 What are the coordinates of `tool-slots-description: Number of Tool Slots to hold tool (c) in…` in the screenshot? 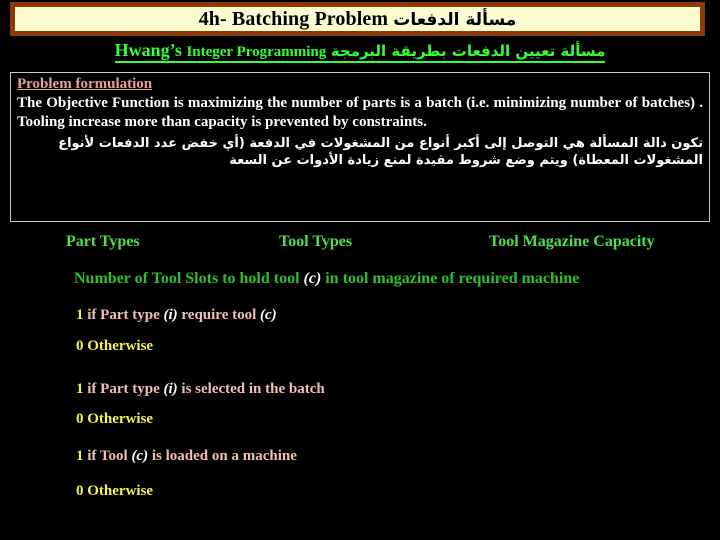 It's located at (326, 279).